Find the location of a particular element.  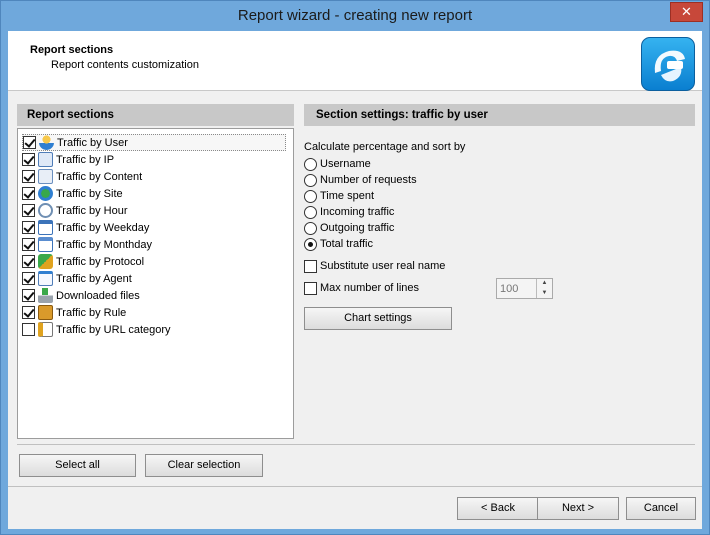

chart-settings-button: Chart settings is located at coordinates (378, 318).